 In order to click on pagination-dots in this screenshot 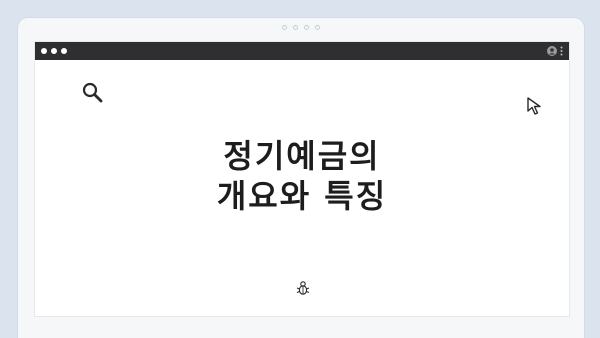, I will do `click(301, 27)`.